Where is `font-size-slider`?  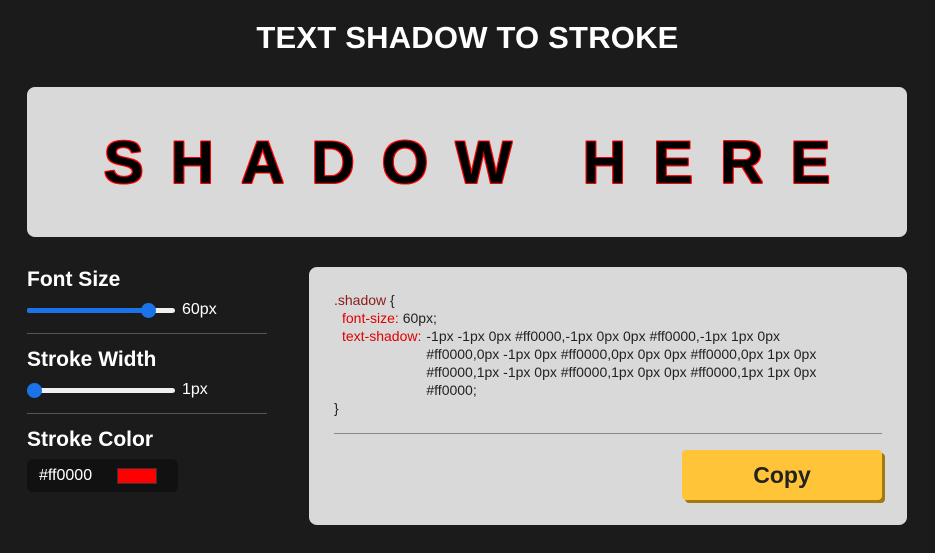
font-size-slider is located at coordinates (101, 310).